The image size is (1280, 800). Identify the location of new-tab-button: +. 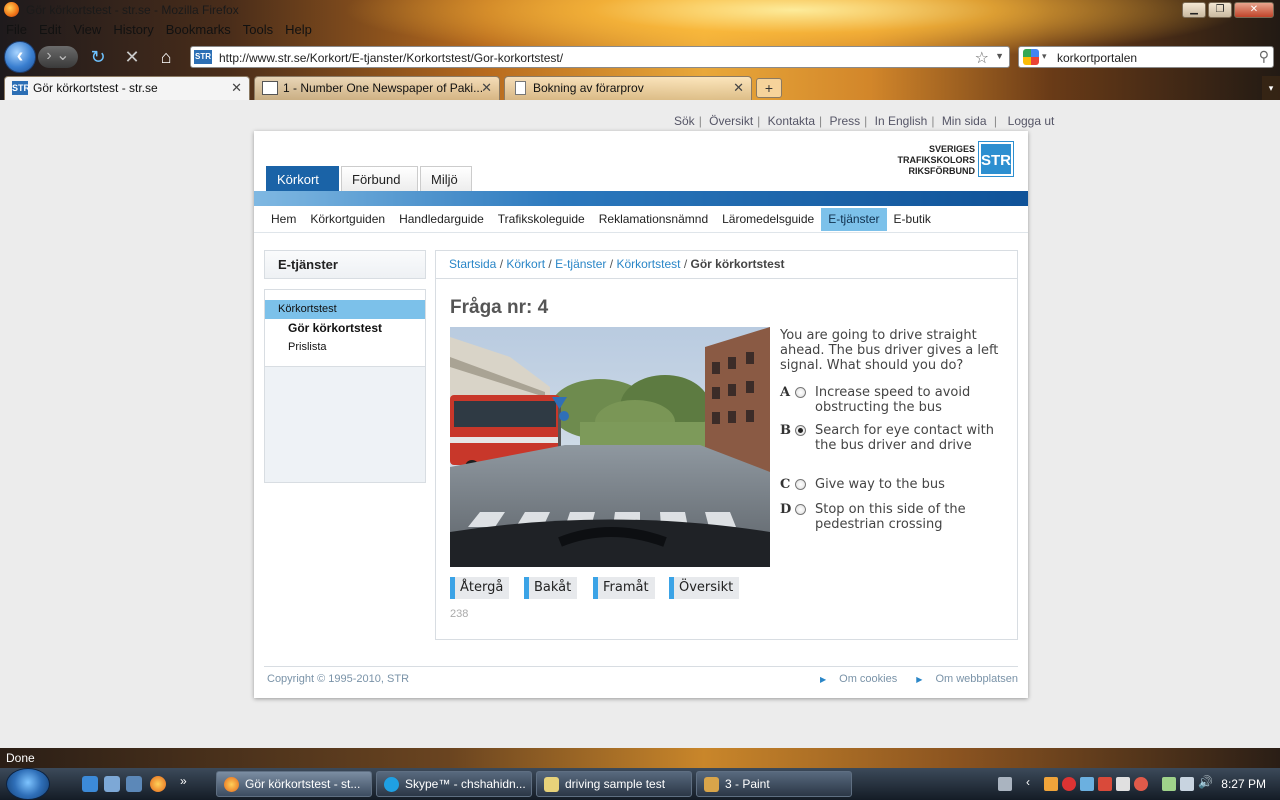
(769, 88).